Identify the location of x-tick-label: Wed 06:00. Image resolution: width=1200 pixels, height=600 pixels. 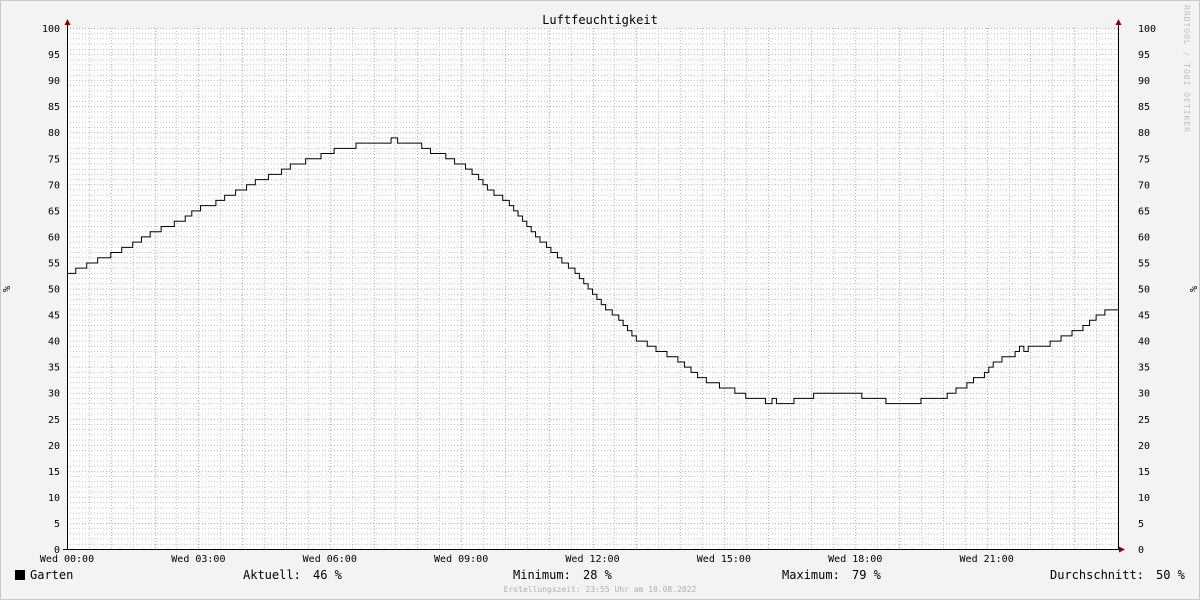
(330, 559).